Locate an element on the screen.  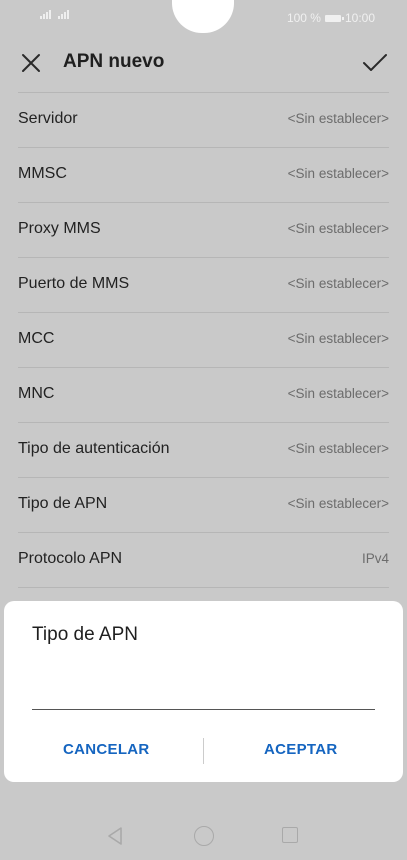
apn-type-input is located at coordinates (203, 691).